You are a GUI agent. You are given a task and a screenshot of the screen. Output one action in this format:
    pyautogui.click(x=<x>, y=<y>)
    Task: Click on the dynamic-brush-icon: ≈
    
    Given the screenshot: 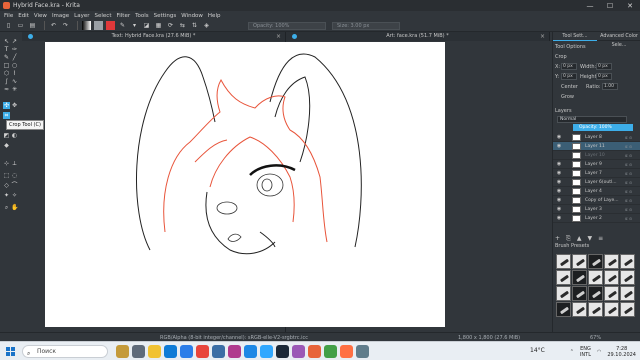 What is the action you would take?
    pyautogui.click(x=6, y=89)
    